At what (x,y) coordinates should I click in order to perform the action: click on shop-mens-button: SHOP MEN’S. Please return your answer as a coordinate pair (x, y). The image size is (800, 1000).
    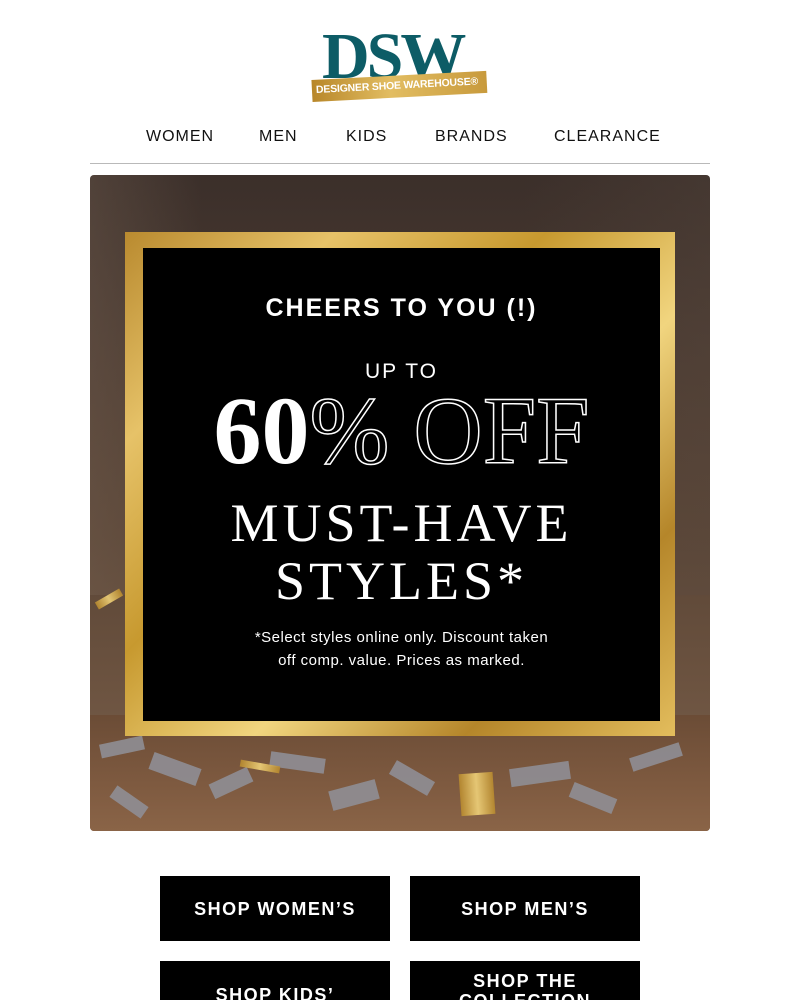
    Looking at the image, I should click on (525, 908).